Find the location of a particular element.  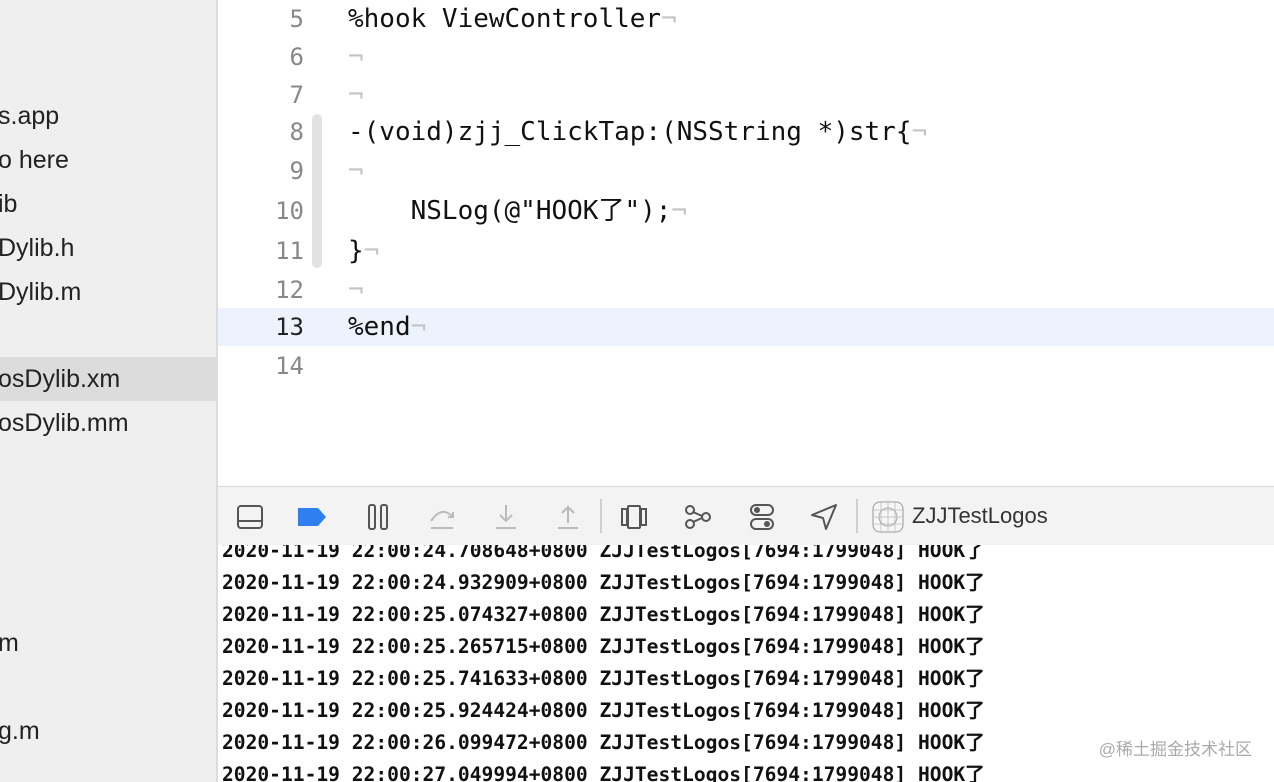

navigator-item-label: m is located at coordinates (9, 643).